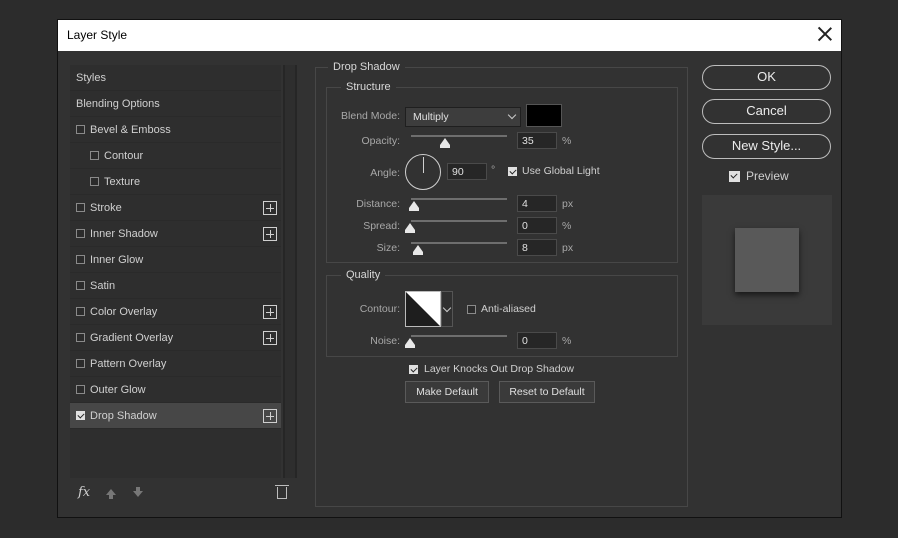  Describe the element at coordinates (423, 172) in the screenshot. I see `angle-dial` at that location.